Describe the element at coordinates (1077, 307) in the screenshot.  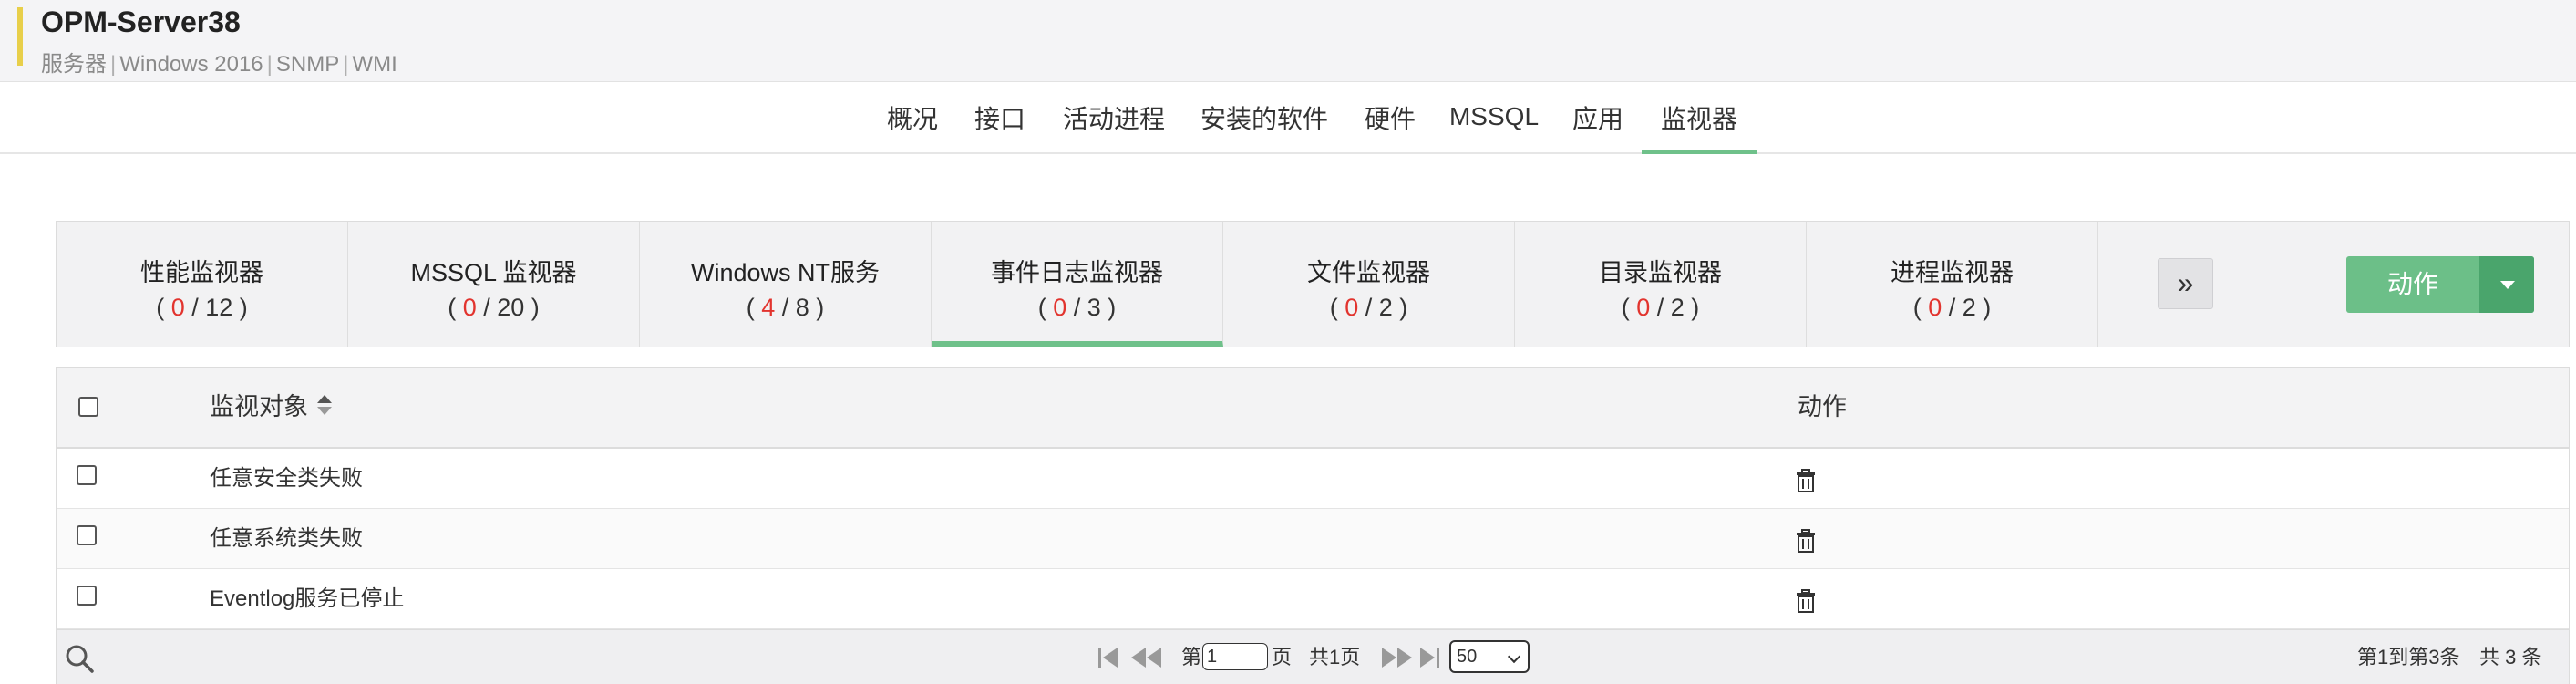
I see `monitor-count: ( 0 / 3 )` at that location.